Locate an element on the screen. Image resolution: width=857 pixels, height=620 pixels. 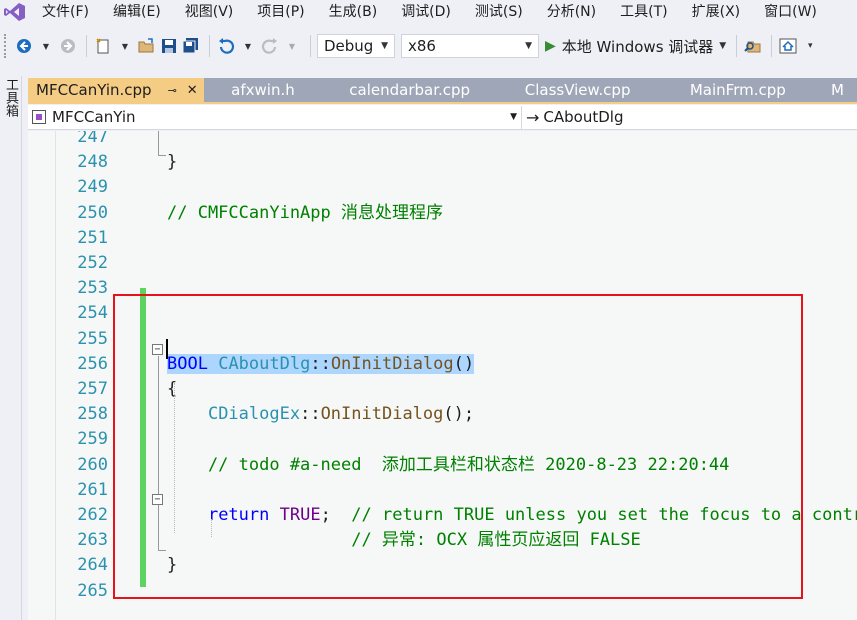
line-number: 259 is located at coordinates (92, 439).